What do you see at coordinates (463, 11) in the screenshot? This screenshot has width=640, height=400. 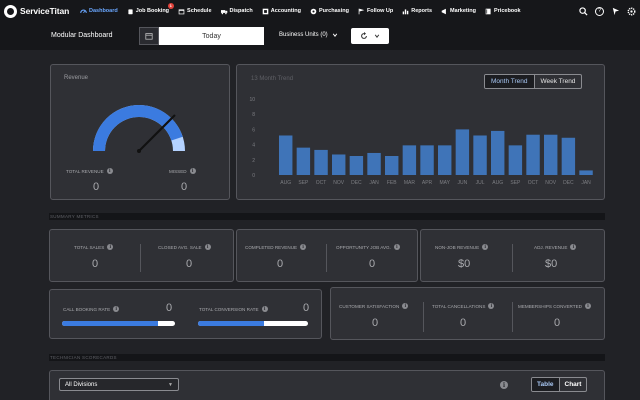 I see `nav-marketing-label: Marketing` at bounding box center [463, 11].